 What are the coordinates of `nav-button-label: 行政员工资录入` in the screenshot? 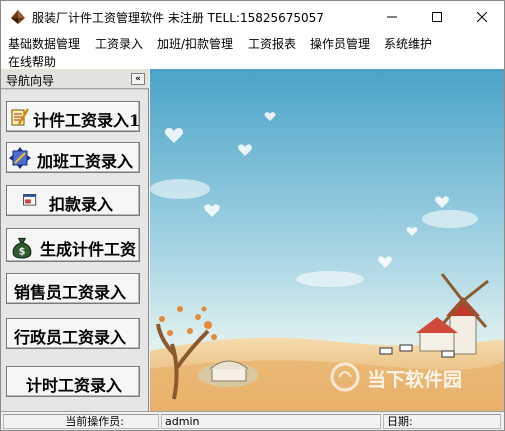 It's located at (70, 337).